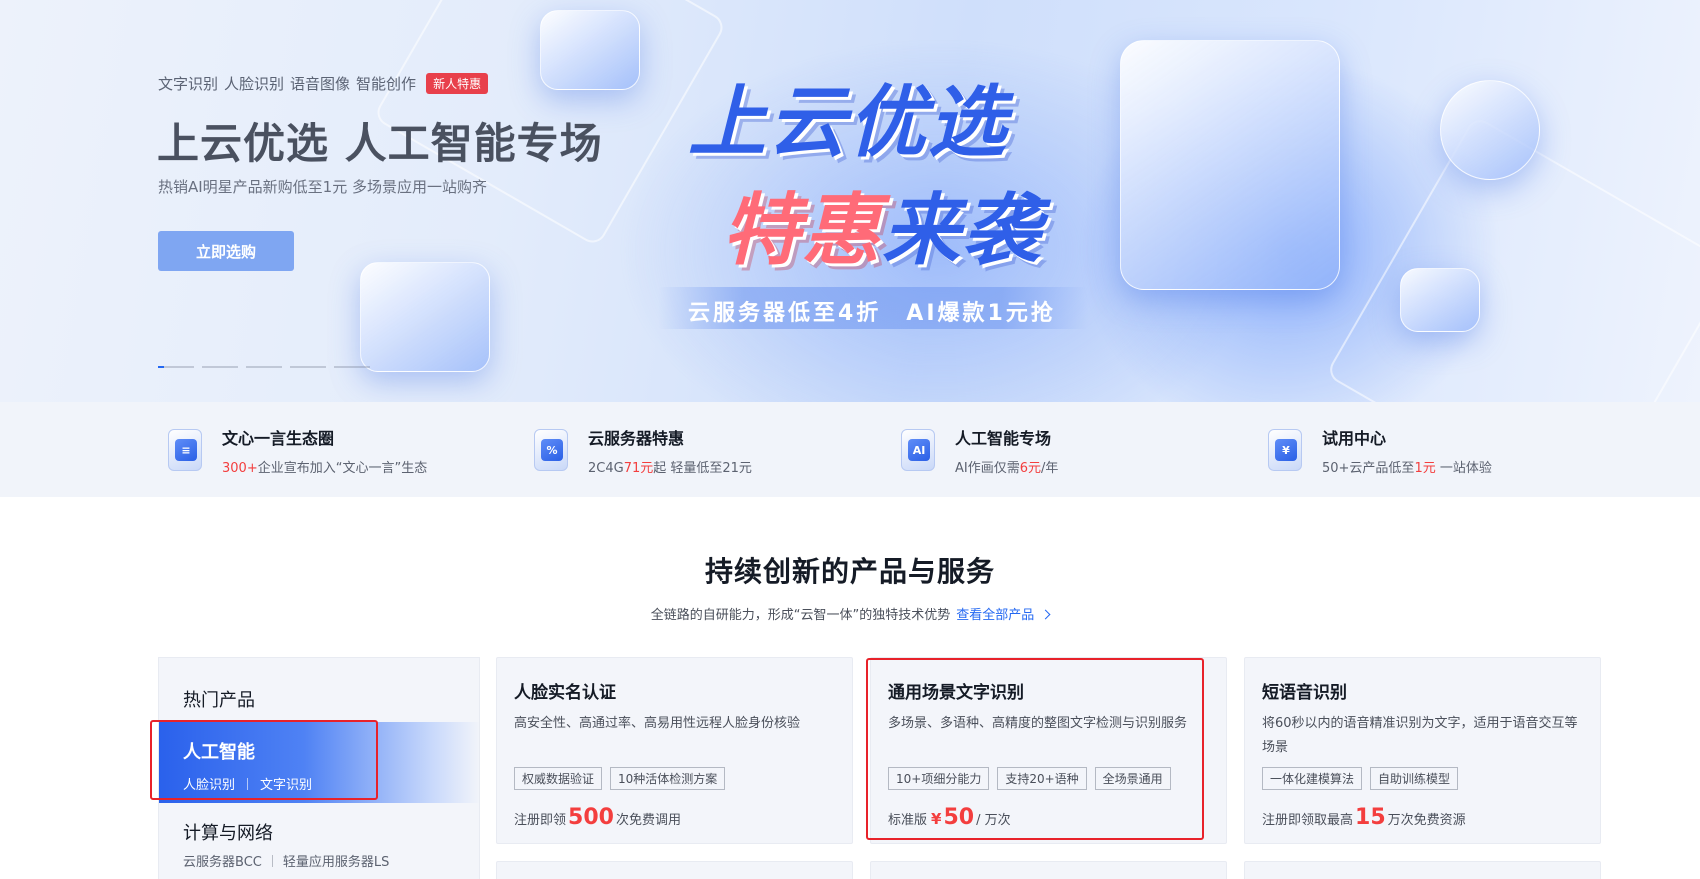 The height and width of the screenshot is (879, 1700). I want to click on price-value: 500, so click(591, 817).